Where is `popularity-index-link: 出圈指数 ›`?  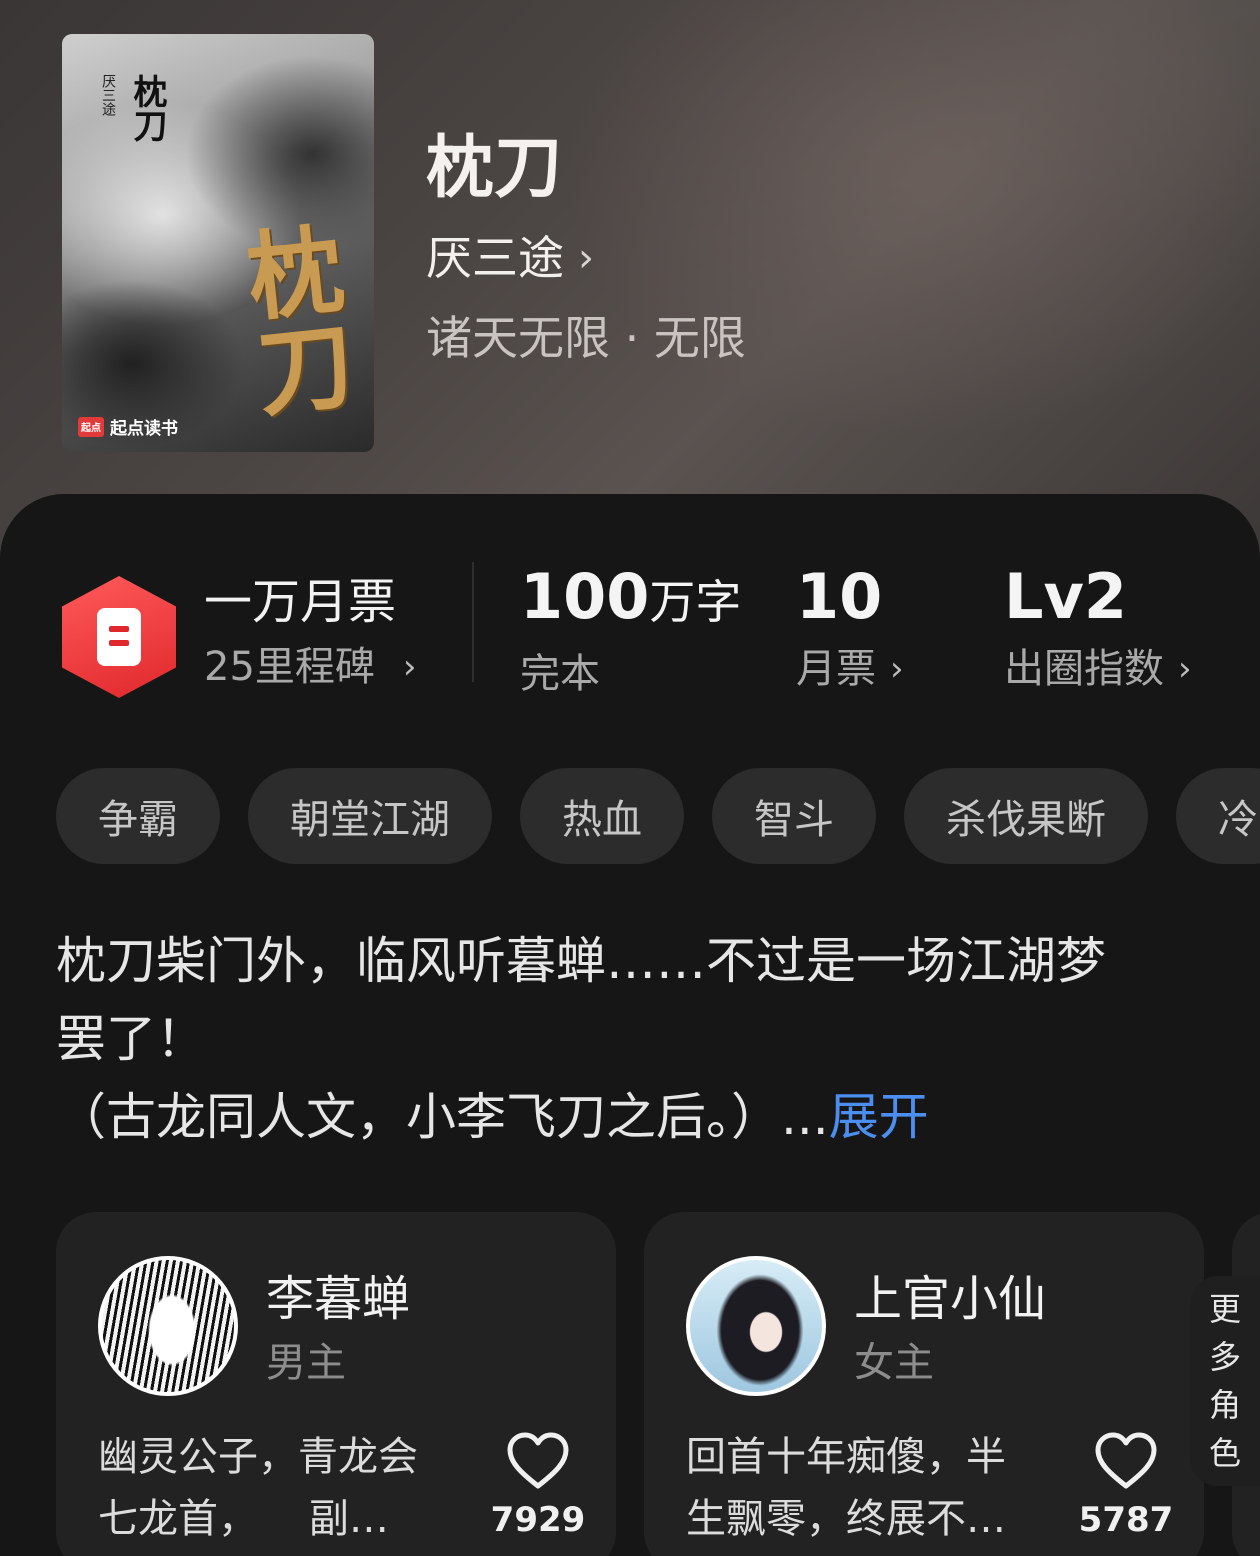 popularity-index-link: 出圈指数 › is located at coordinates (1098, 669).